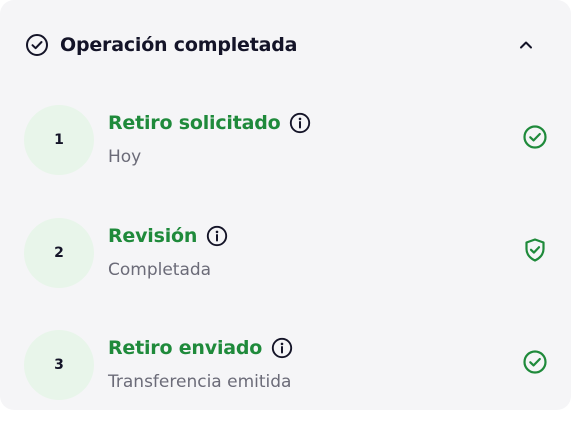  I want to click on card-header: Operación completada, so click(286, 45).